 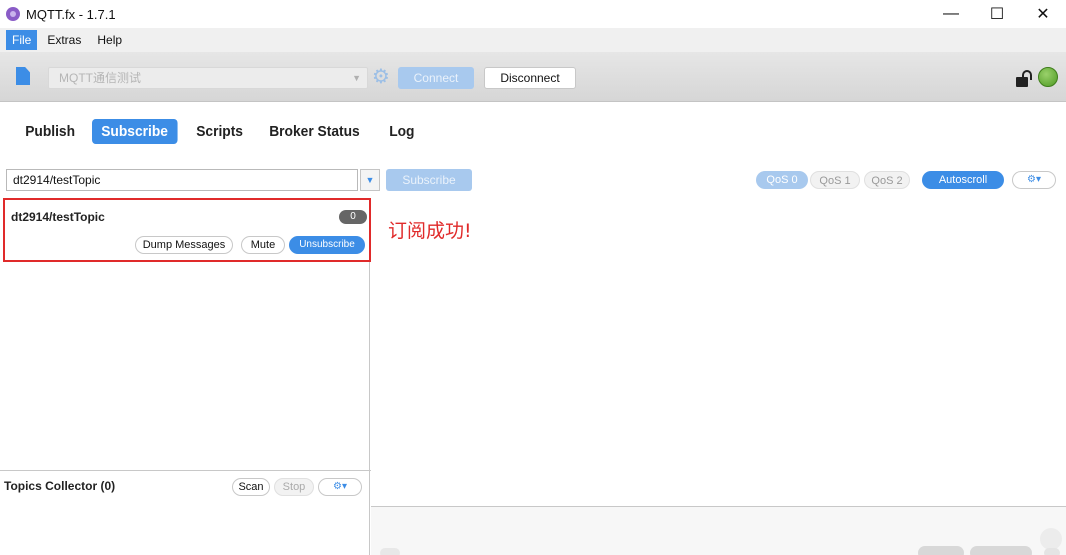 I want to click on window-title: MQTT.fx - 1.7.1, so click(x=71, y=14).